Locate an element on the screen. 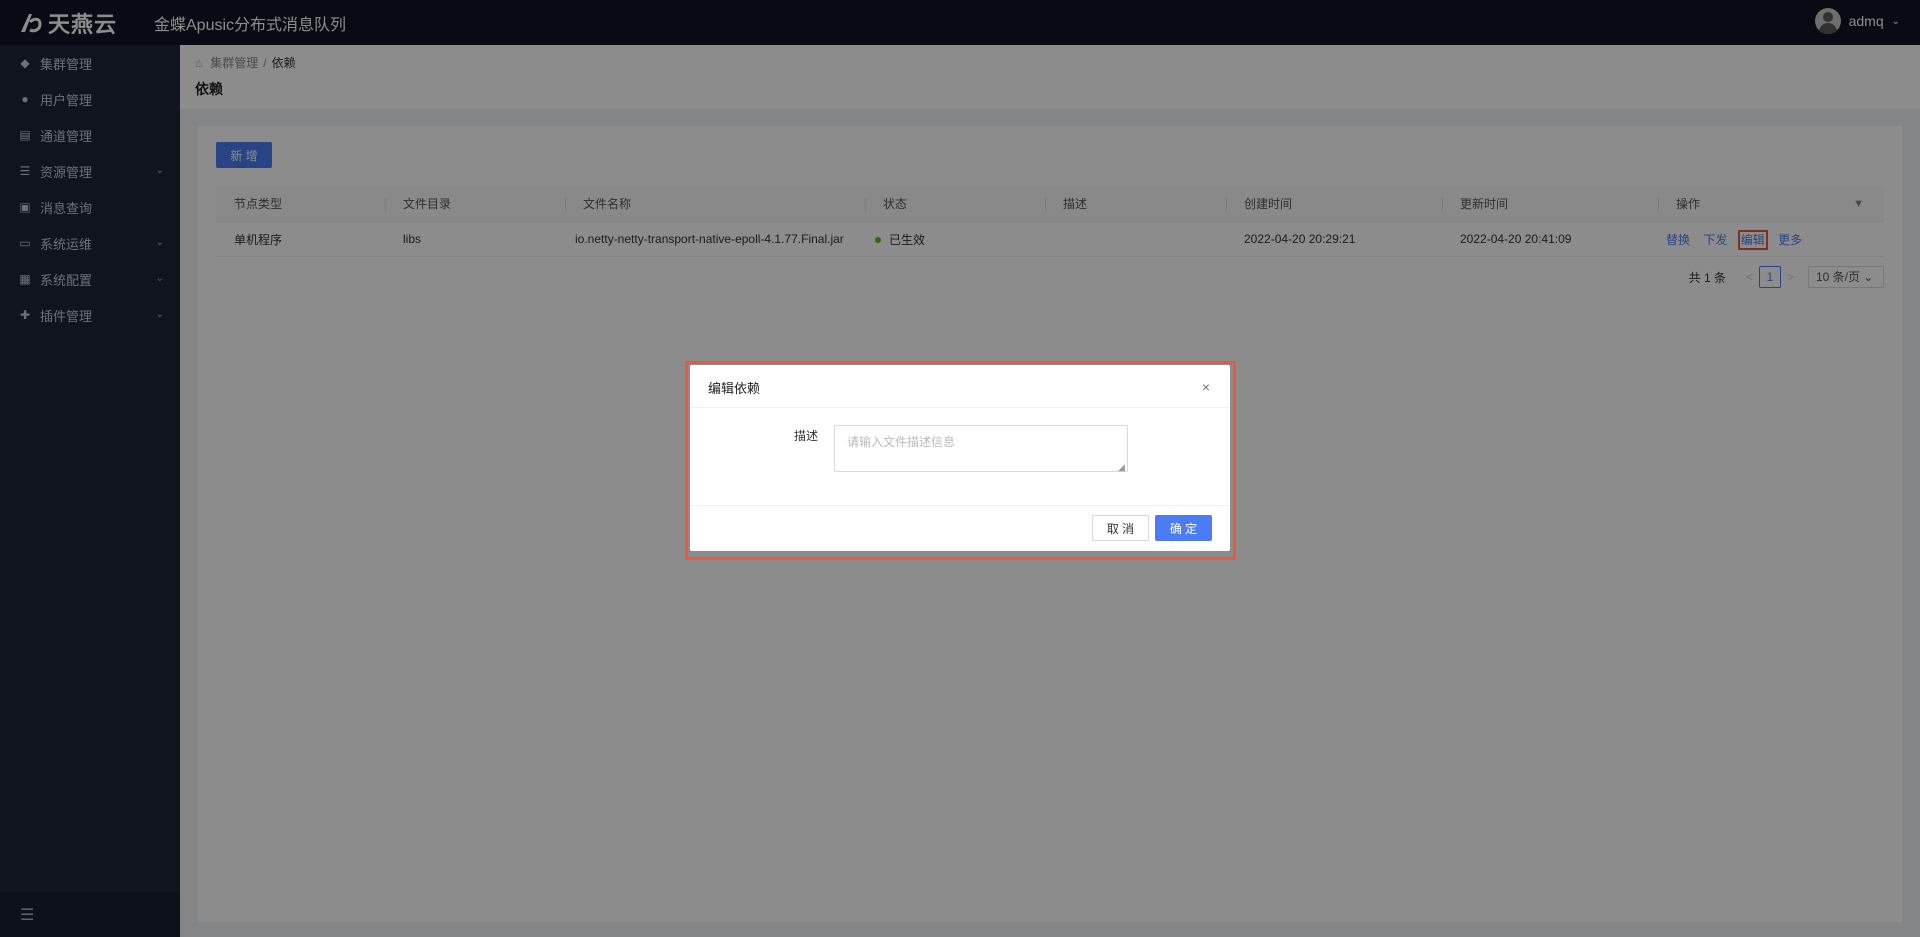 The height and width of the screenshot is (937, 1920). edit-dependency-dialog: 编辑依赖 × 描述 ◢ 取 消 确 定 is located at coordinates (960, 458).